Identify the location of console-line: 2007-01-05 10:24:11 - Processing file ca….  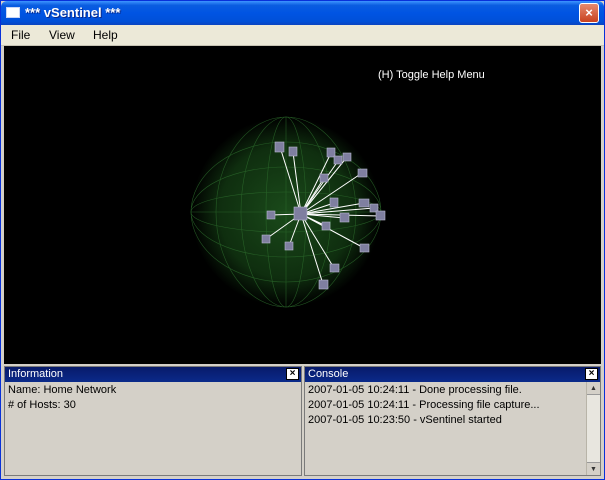
(424, 405).